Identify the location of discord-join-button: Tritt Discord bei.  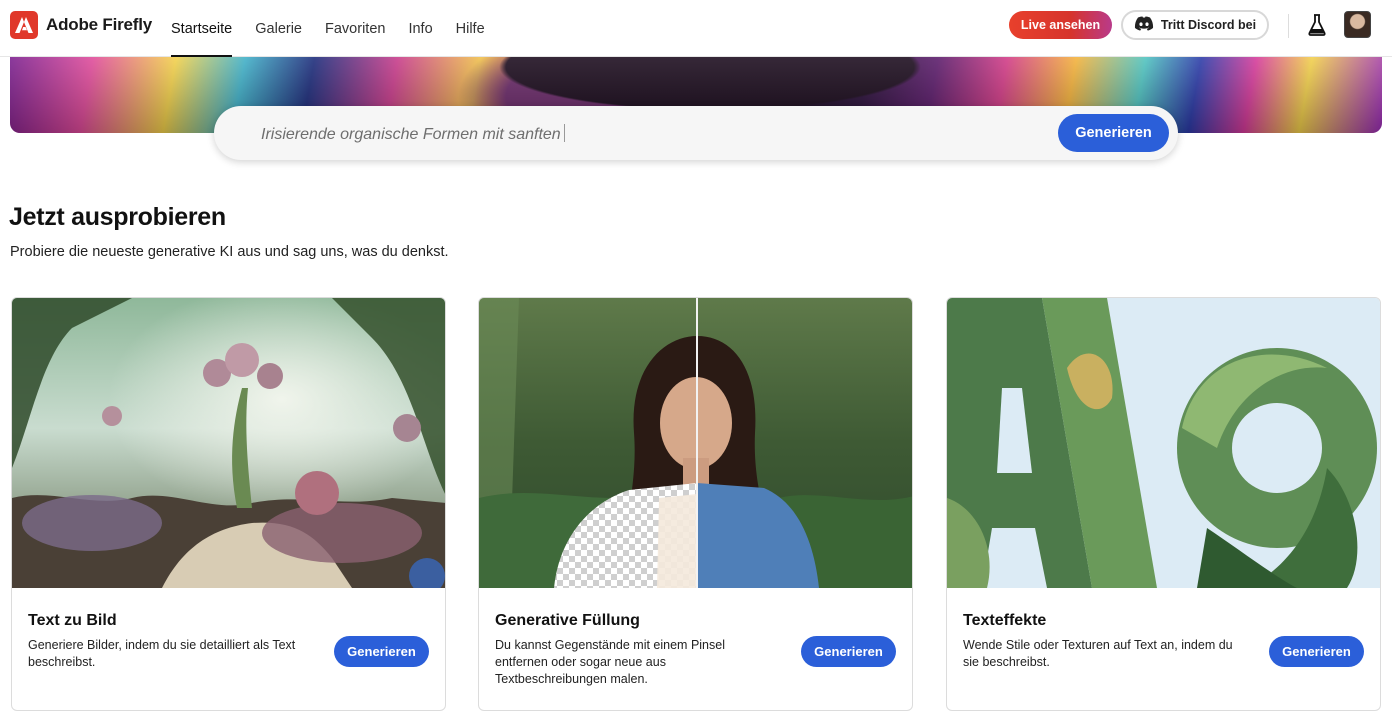
(1195, 25).